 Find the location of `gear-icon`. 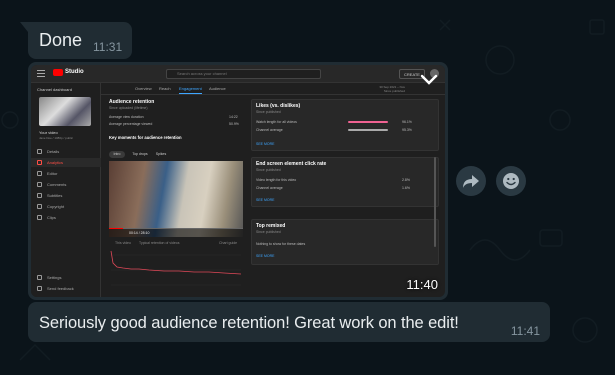

gear-icon is located at coordinates (39, 277).